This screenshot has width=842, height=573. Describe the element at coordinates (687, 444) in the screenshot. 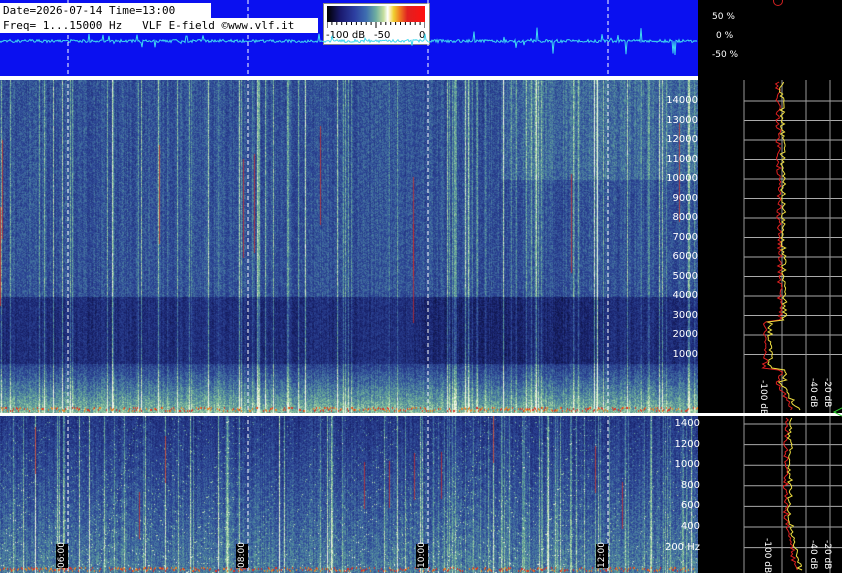

I see `freq-label-lower: 1200` at that location.